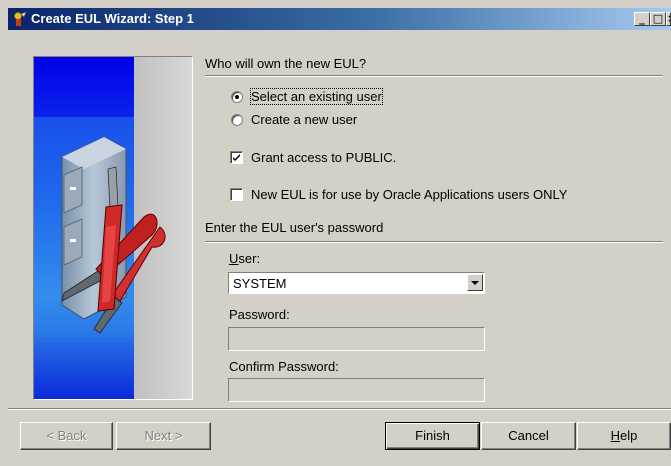 The image size is (671, 466). I want to click on maximize-button: □, so click(658, 19).